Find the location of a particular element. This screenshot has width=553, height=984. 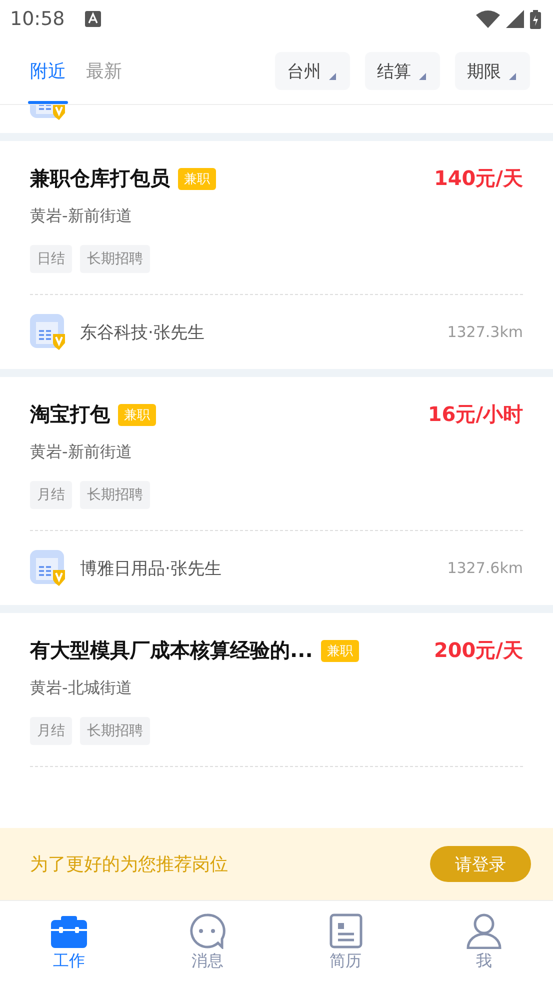

login-prompt: 为了更好的为您推荐岗位 is located at coordinates (129, 864).